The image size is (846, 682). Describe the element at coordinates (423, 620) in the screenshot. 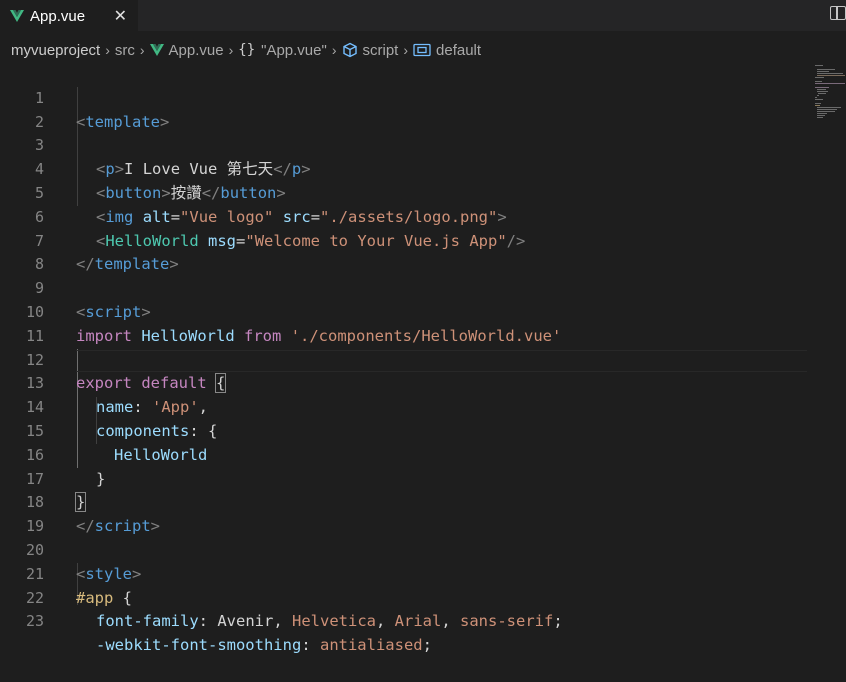

I see `code-line-23: 23 -webkit-font-smoothing: antialiased;` at that location.